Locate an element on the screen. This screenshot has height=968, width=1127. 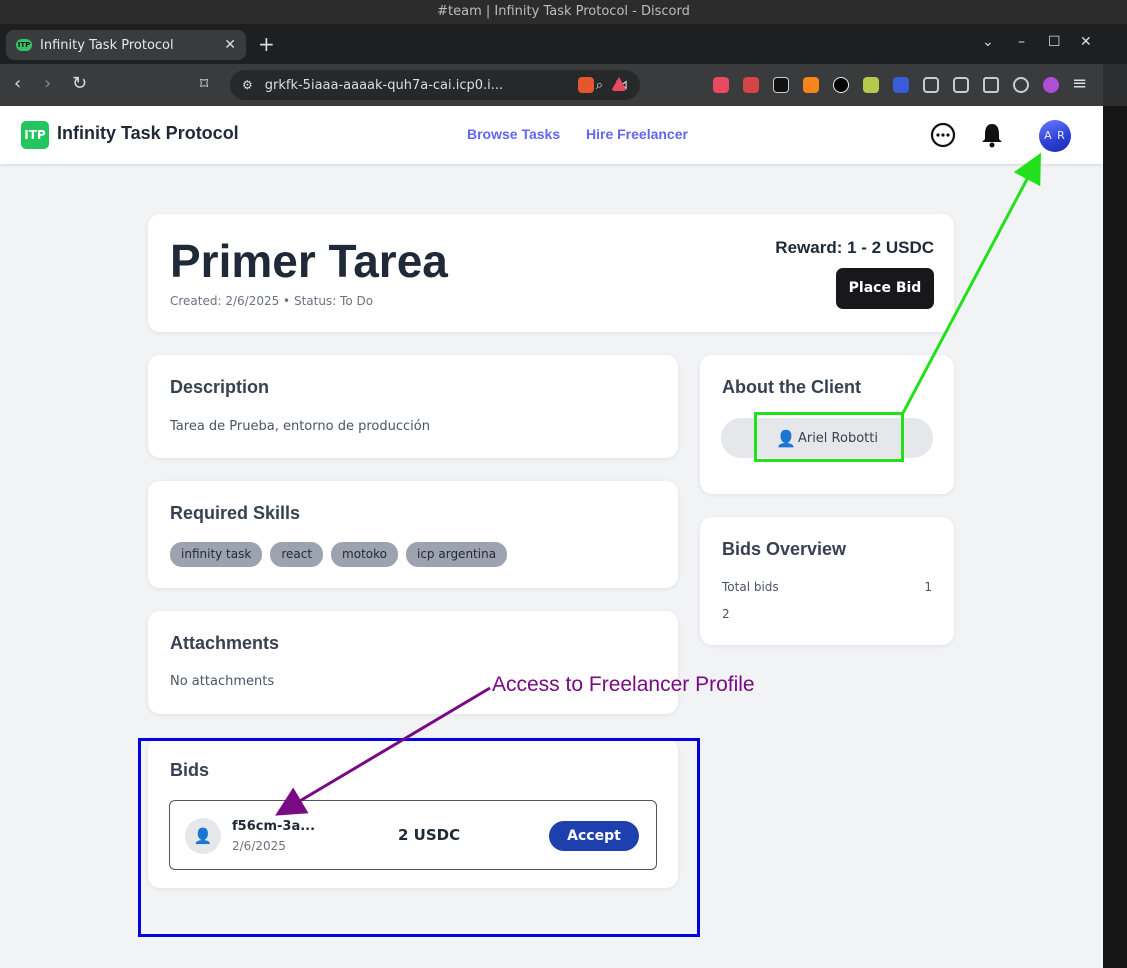
zoom-icon: ⌕ is located at coordinates (599, 85).